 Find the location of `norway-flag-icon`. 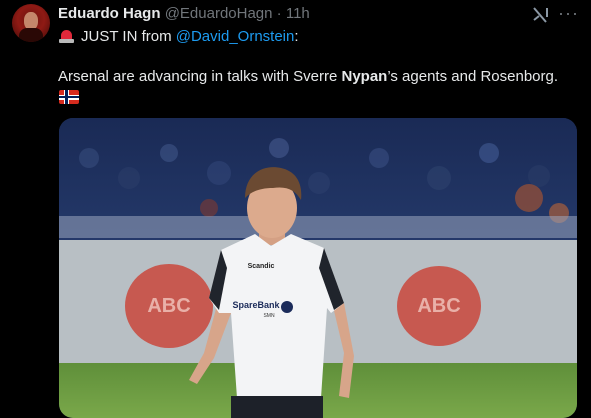

norway-flag-icon is located at coordinates (69, 97).